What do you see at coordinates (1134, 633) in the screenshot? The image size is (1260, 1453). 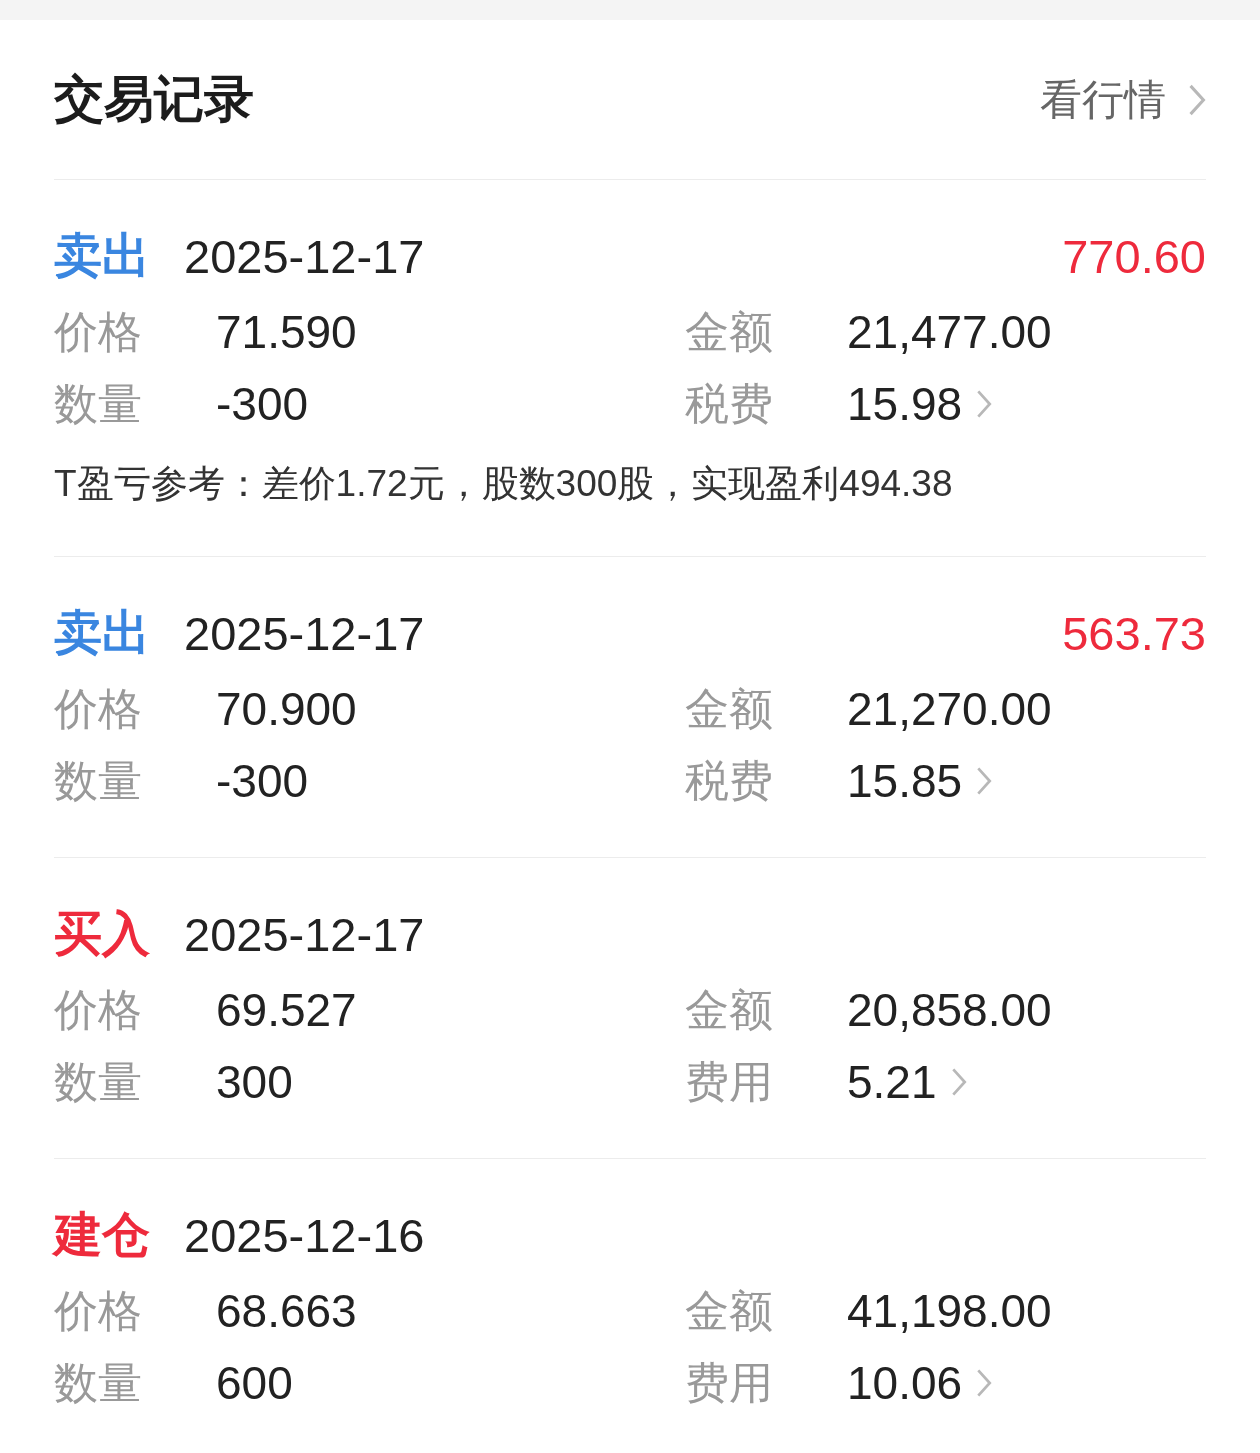 I see `profit-value: 563.73` at bounding box center [1134, 633].